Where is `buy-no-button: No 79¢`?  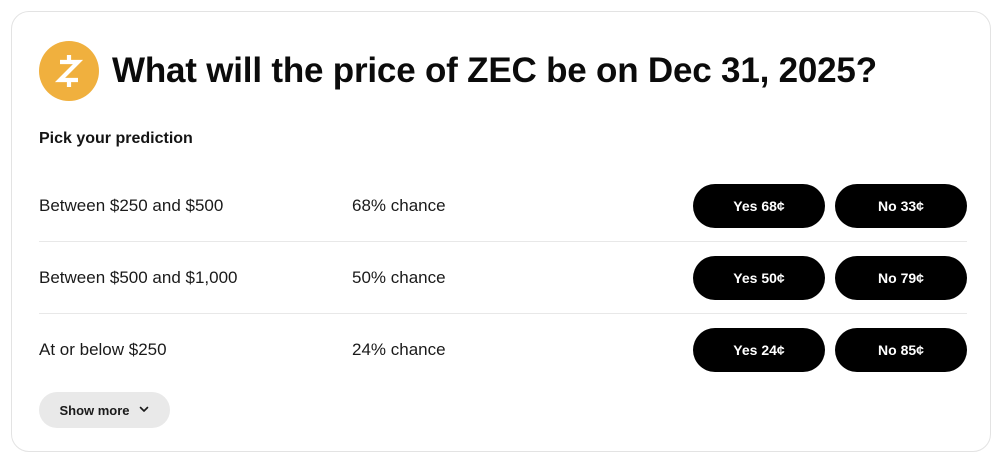 buy-no-button: No 79¢ is located at coordinates (901, 277).